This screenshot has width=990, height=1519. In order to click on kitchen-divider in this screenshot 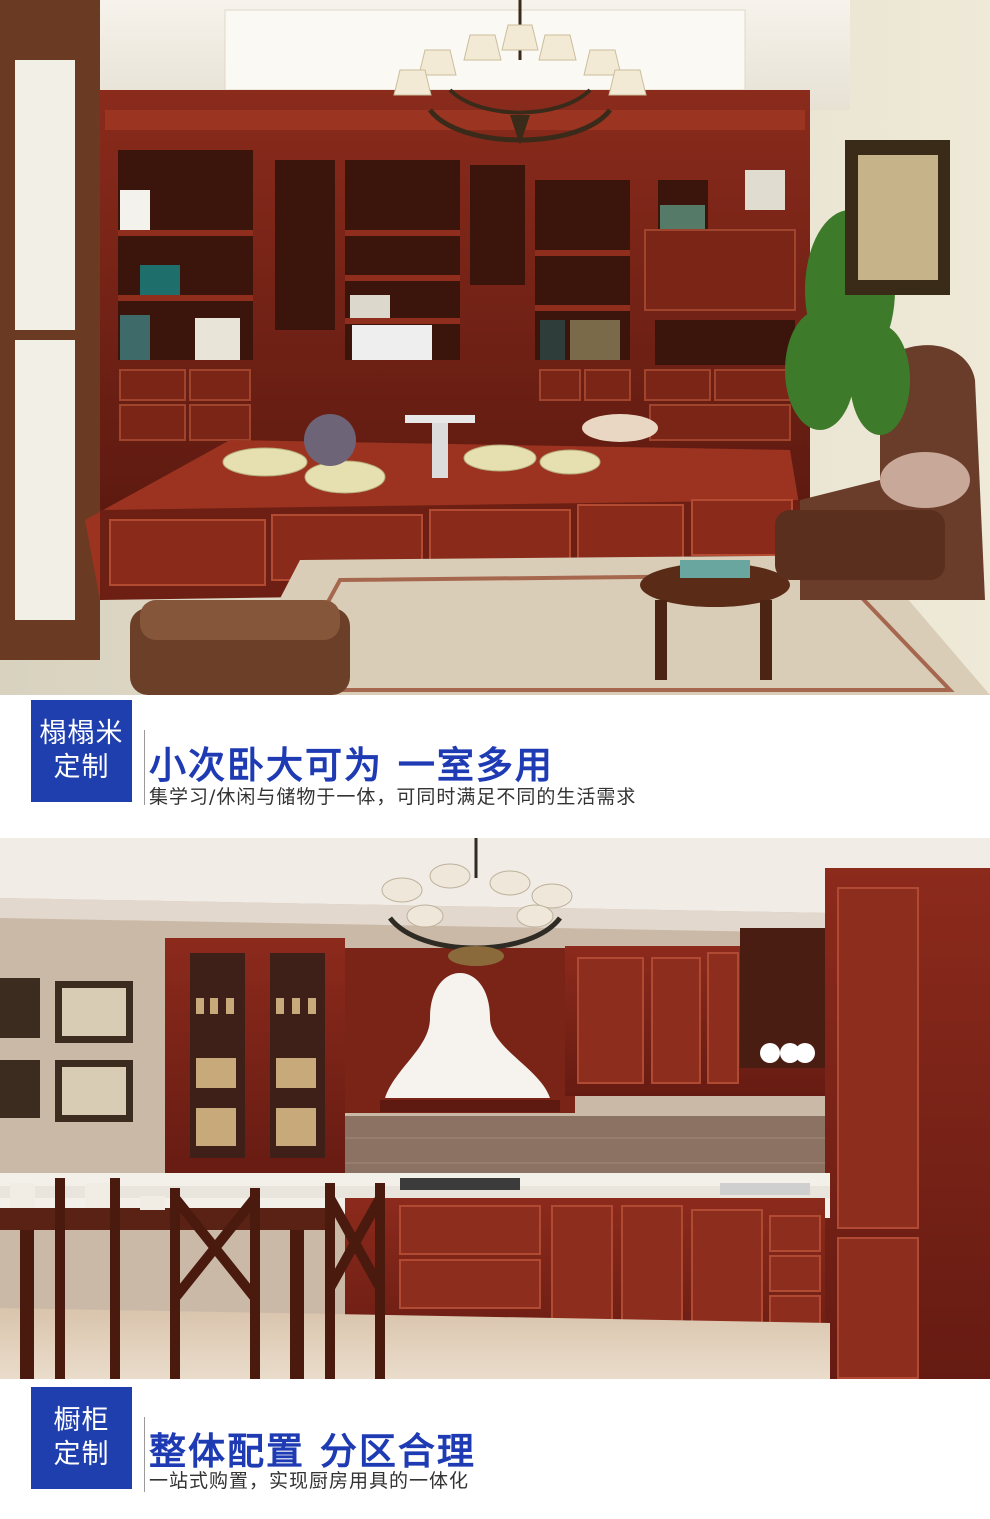, I will do `click(144, 1454)`.